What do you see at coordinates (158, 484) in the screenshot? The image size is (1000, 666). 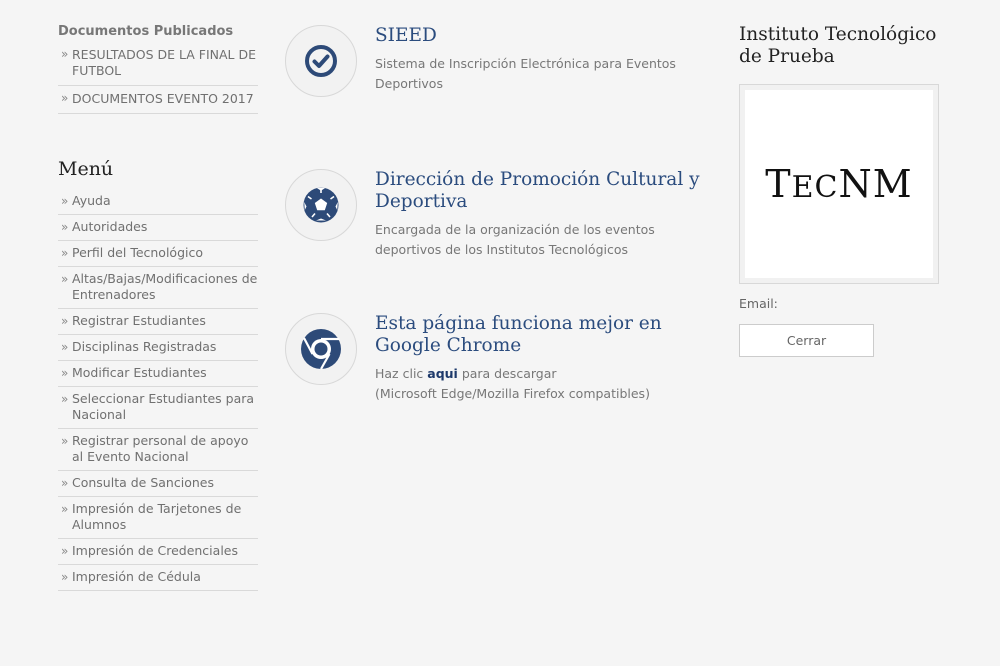 I see `menu-item-sanciones: Consulta de Sanciones` at bounding box center [158, 484].